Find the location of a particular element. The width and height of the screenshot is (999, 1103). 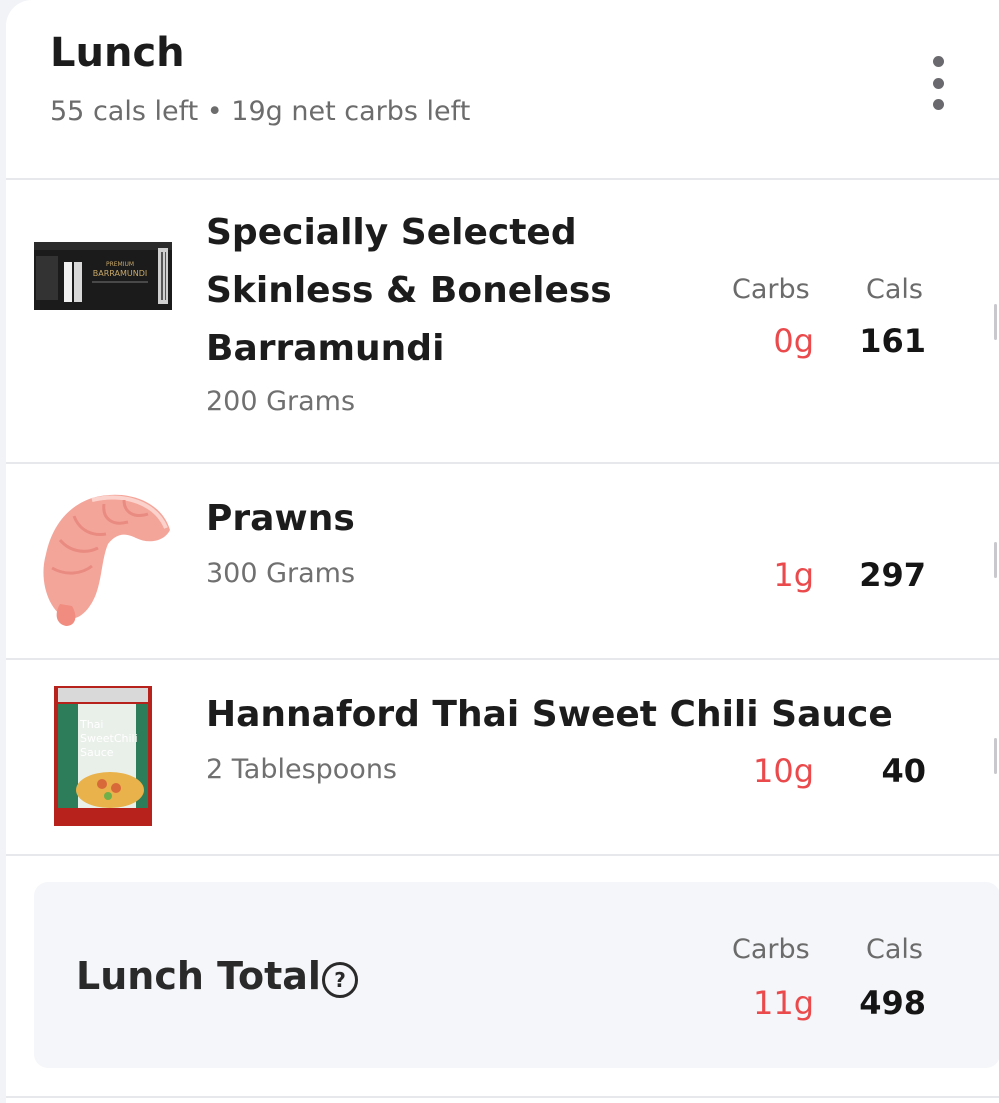

total-carbs-column-label: Carbs is located at coordinates (771, 949).